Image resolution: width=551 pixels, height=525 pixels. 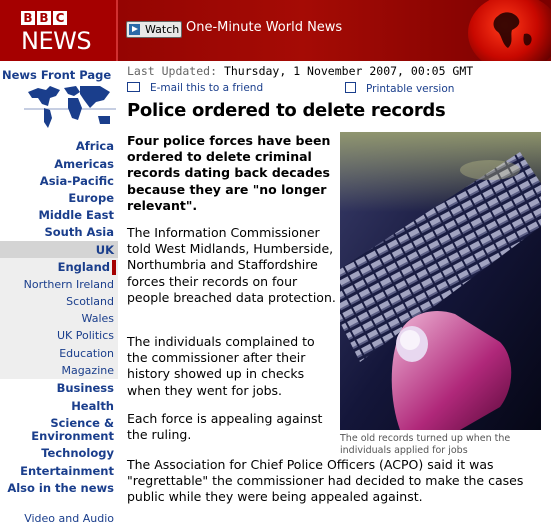 What do you see at coordinates (77, 181) in the screenshot?
I see `nav-asia-pacific: Asia-Pacific` at bounding box center [77, 181].